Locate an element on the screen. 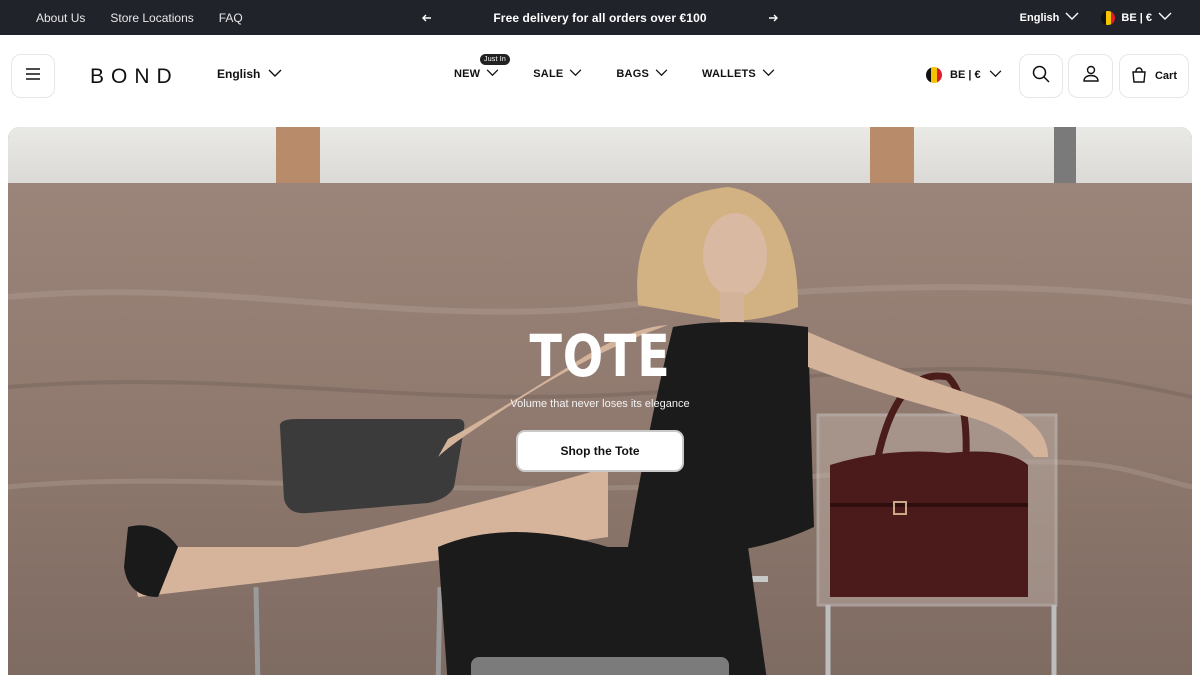 The height and width of the screenshot is (675, 1200). nav-label: BAGS is located at coordinates (632, 74).